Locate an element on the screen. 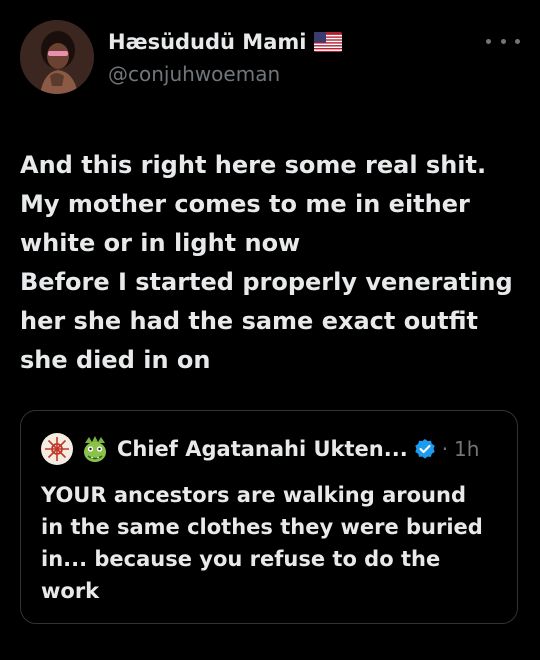 Image resolution: width=540 pixels, height=660 pixels. compass-symbol-icon is located at coordinates (57, 449).